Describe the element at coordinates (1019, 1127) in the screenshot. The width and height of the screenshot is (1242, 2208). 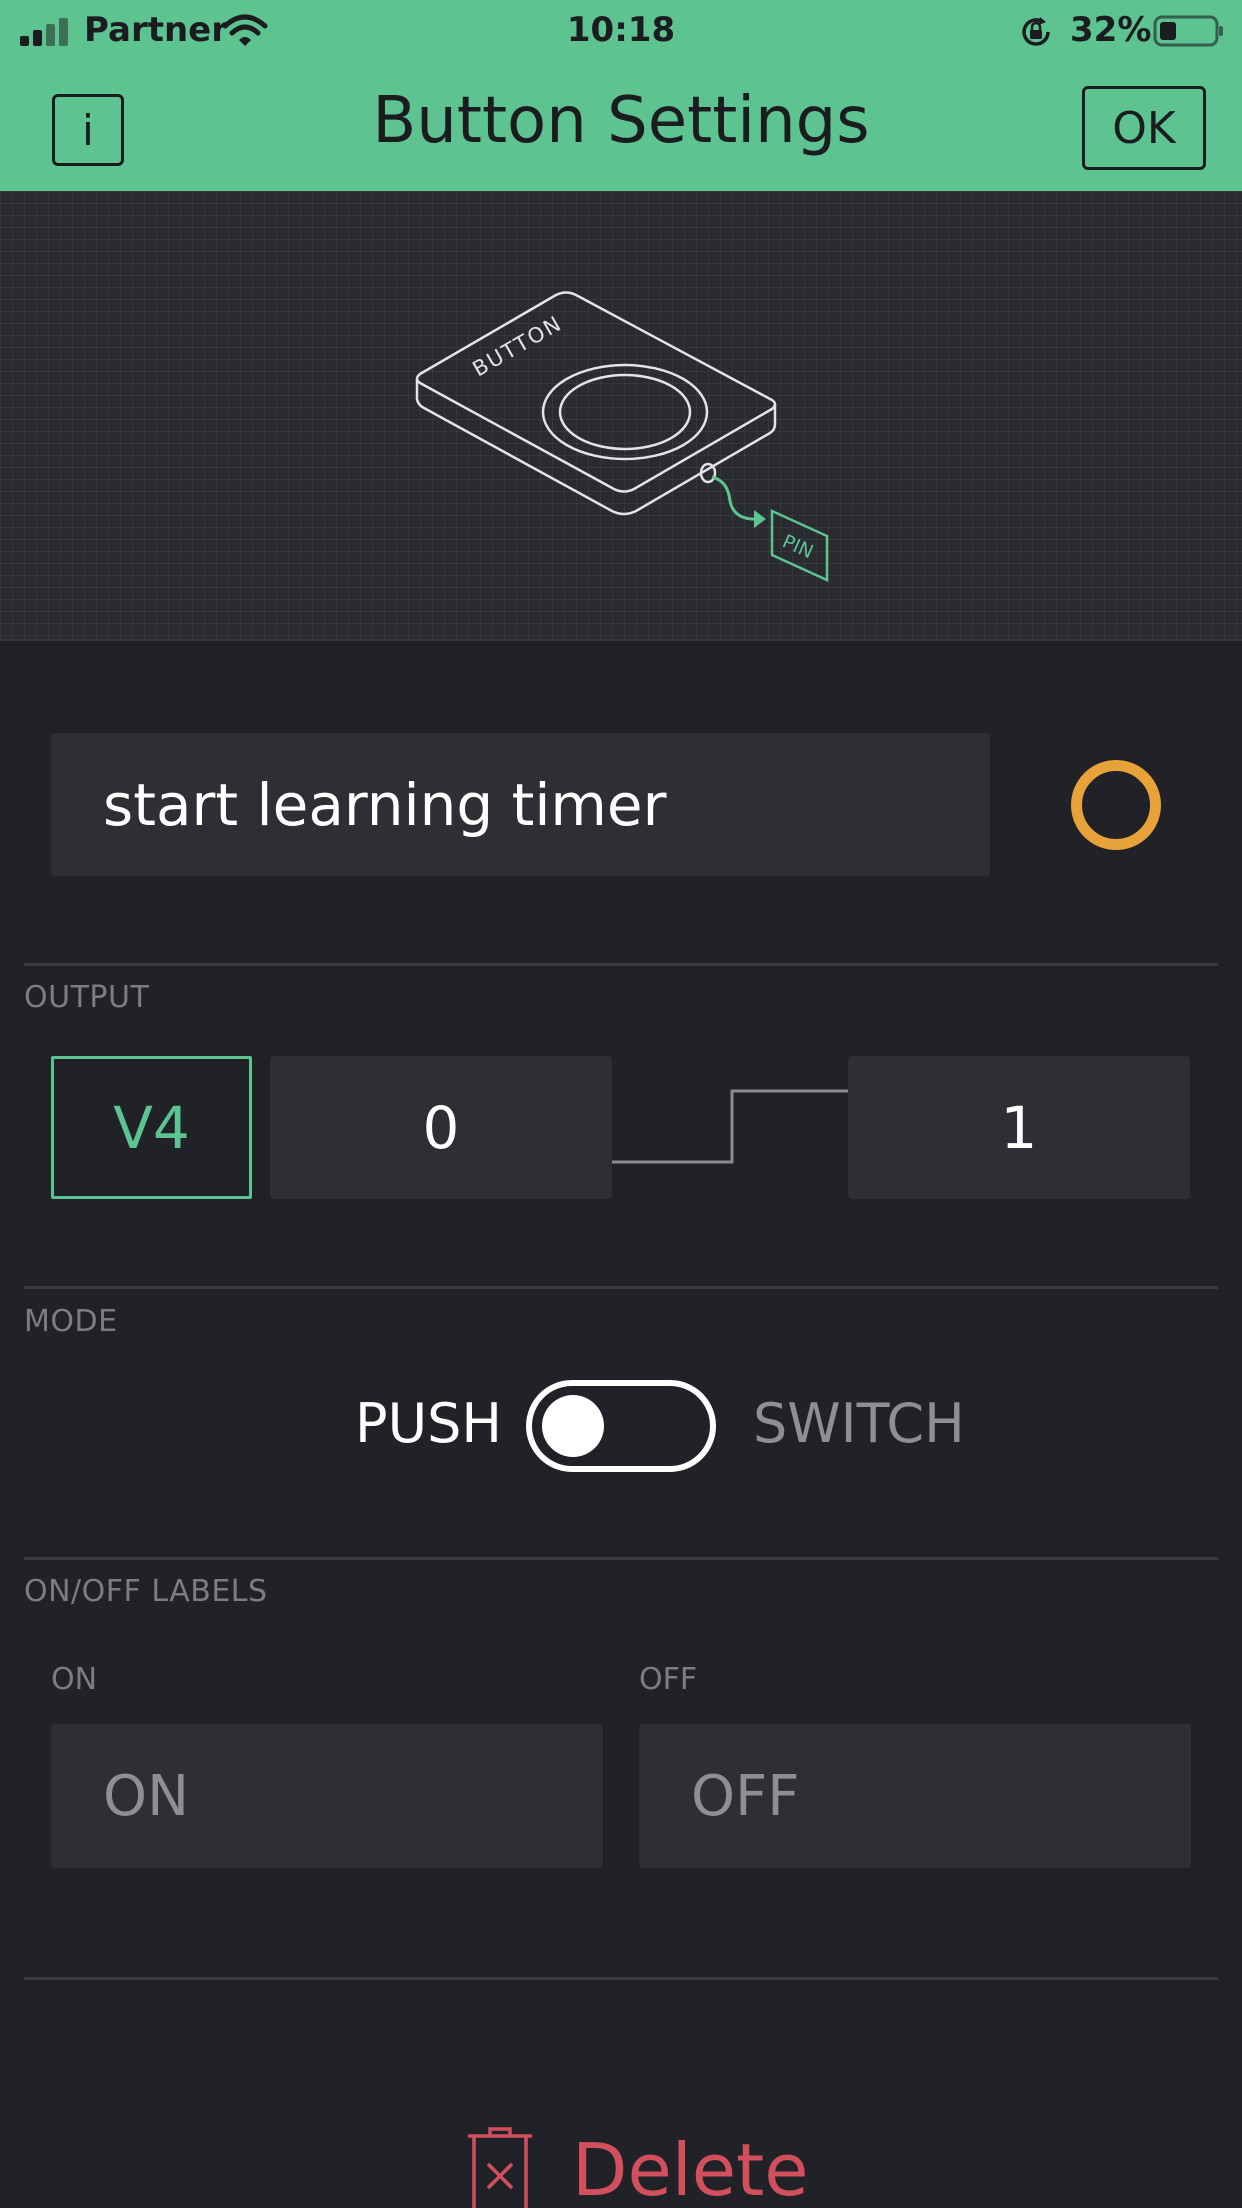
I see `high-value-input: 1` at that location.